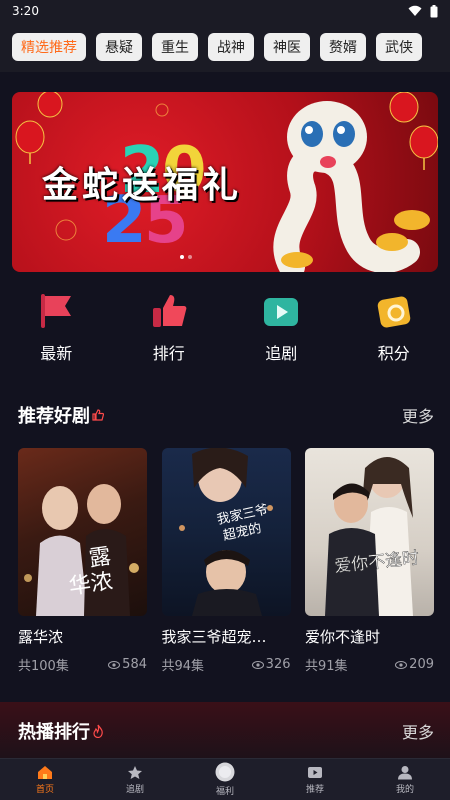 This screenshot has width=450, height=800. Describe the element at coordinates (25, 11) in the screenshot. I see `status-time: 3:20` at that location.